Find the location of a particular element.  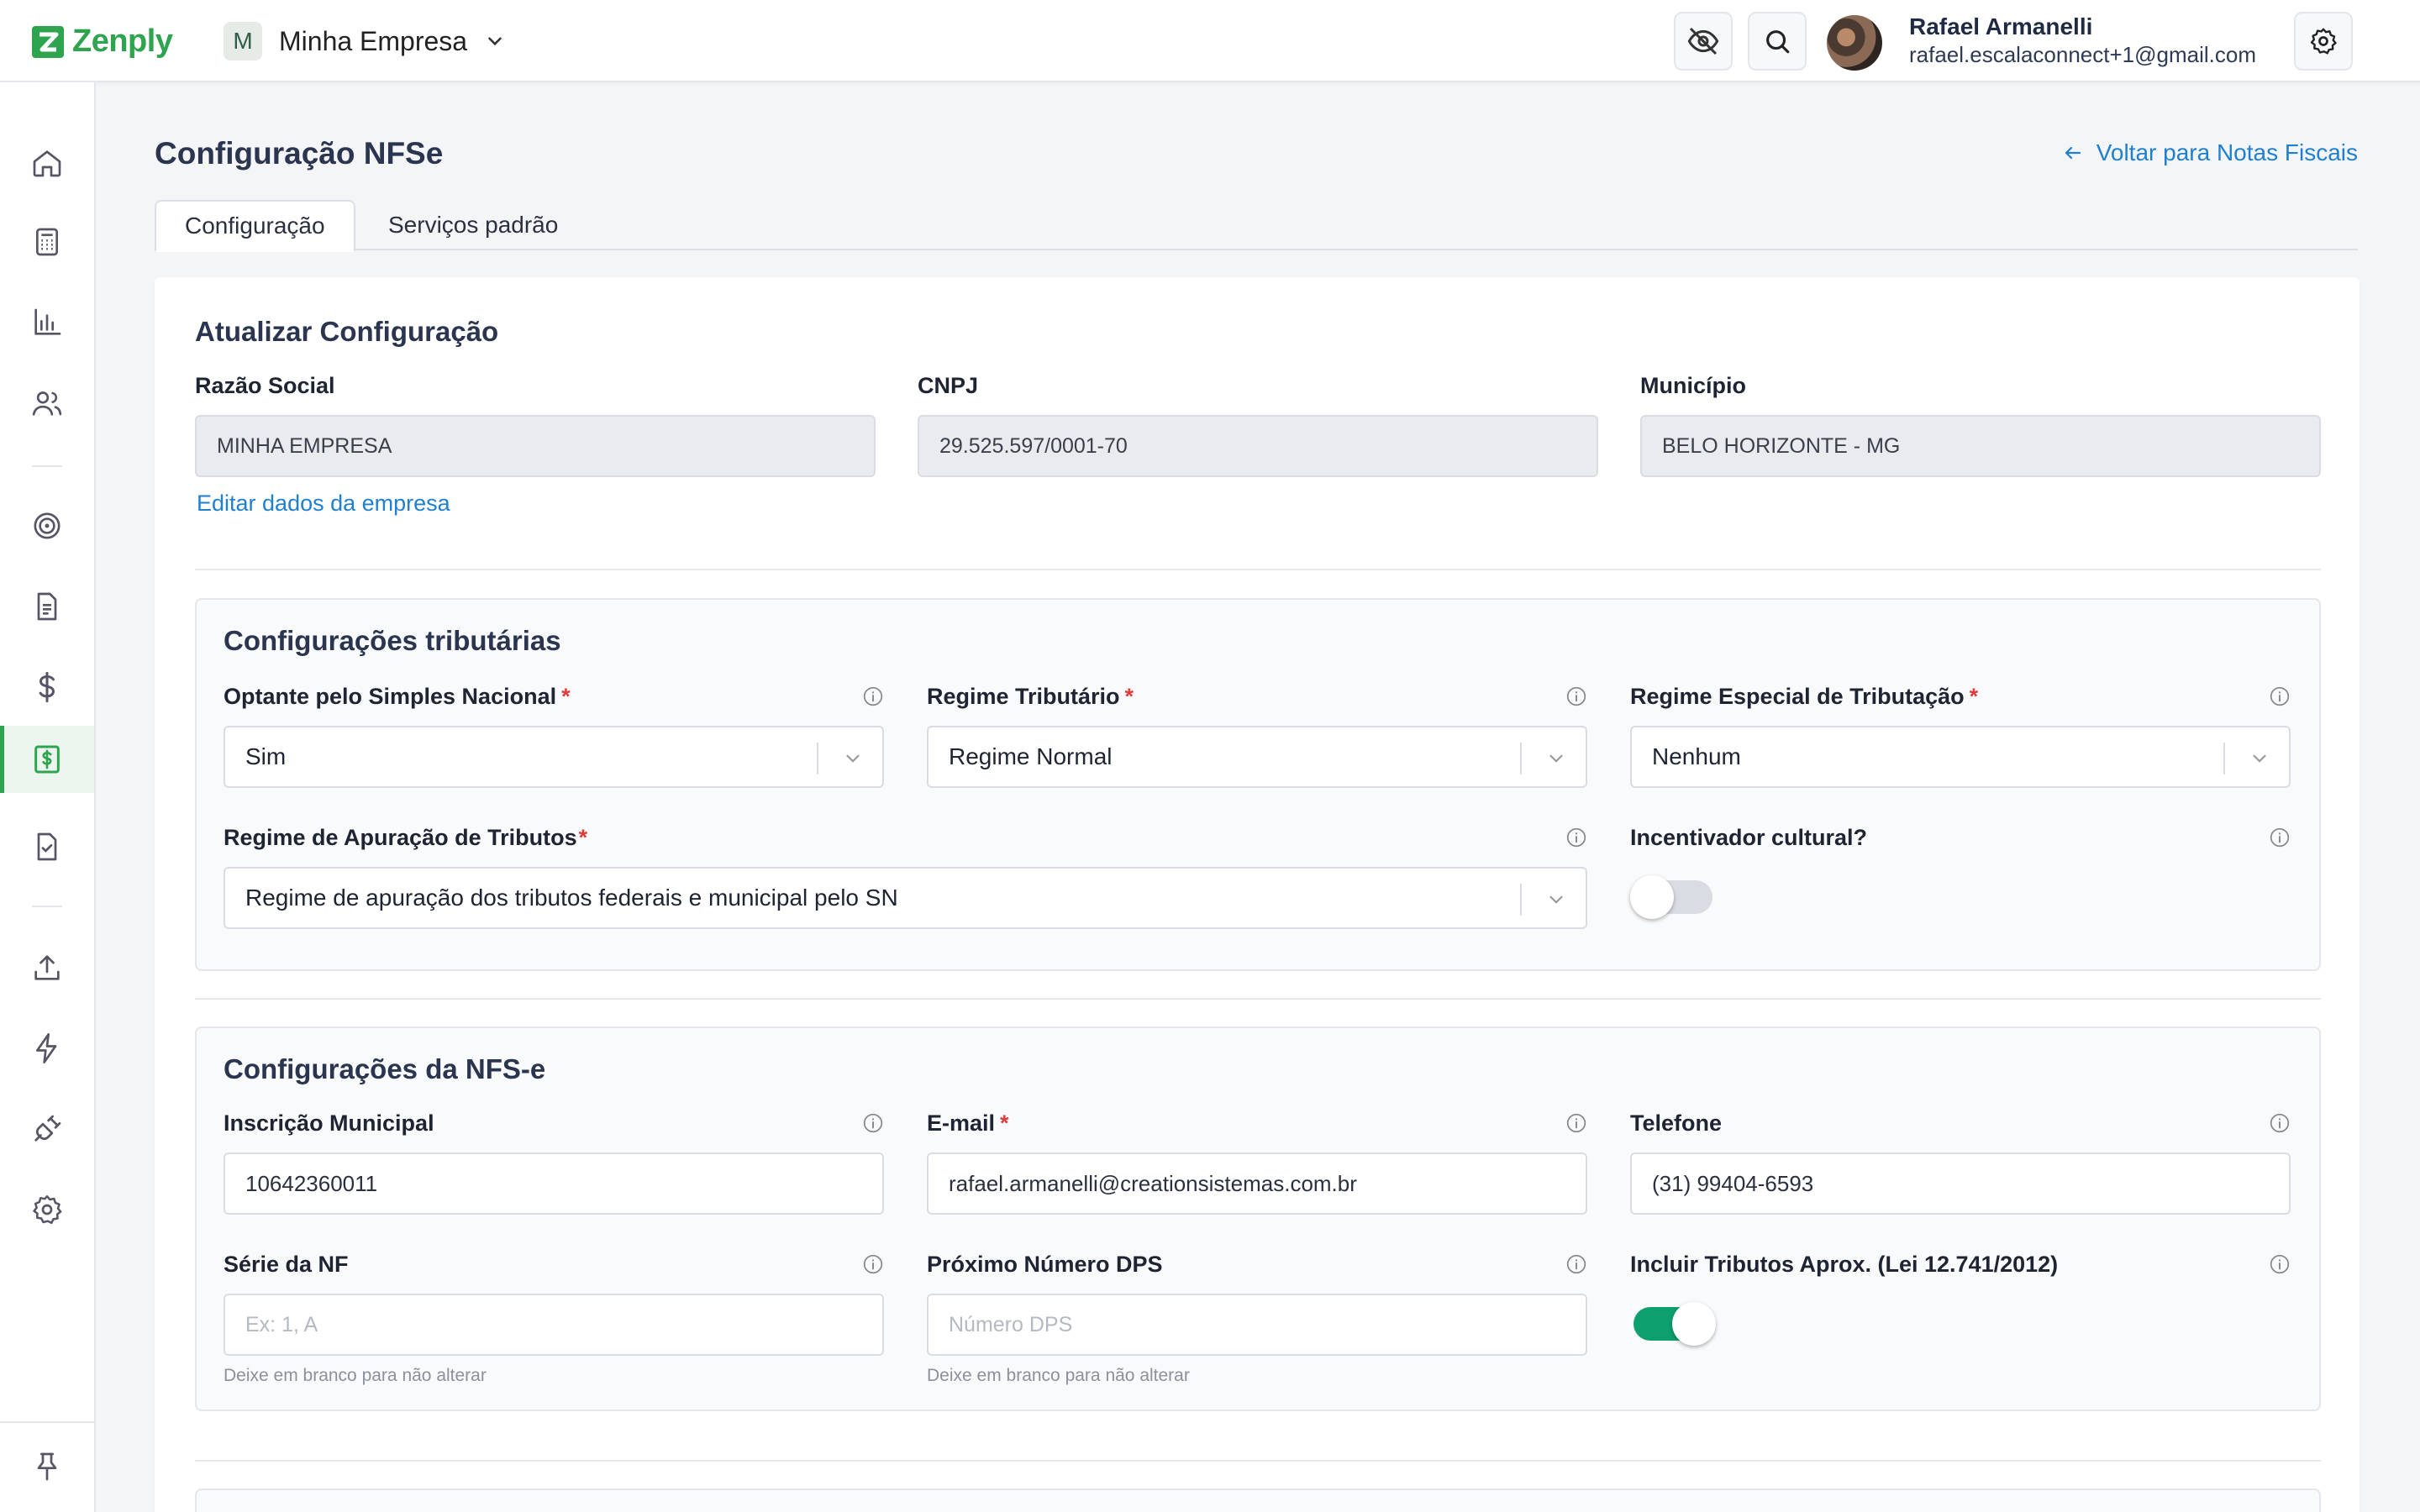

company-switcher: M Minha Empresa is located at coordinates (365, 41).